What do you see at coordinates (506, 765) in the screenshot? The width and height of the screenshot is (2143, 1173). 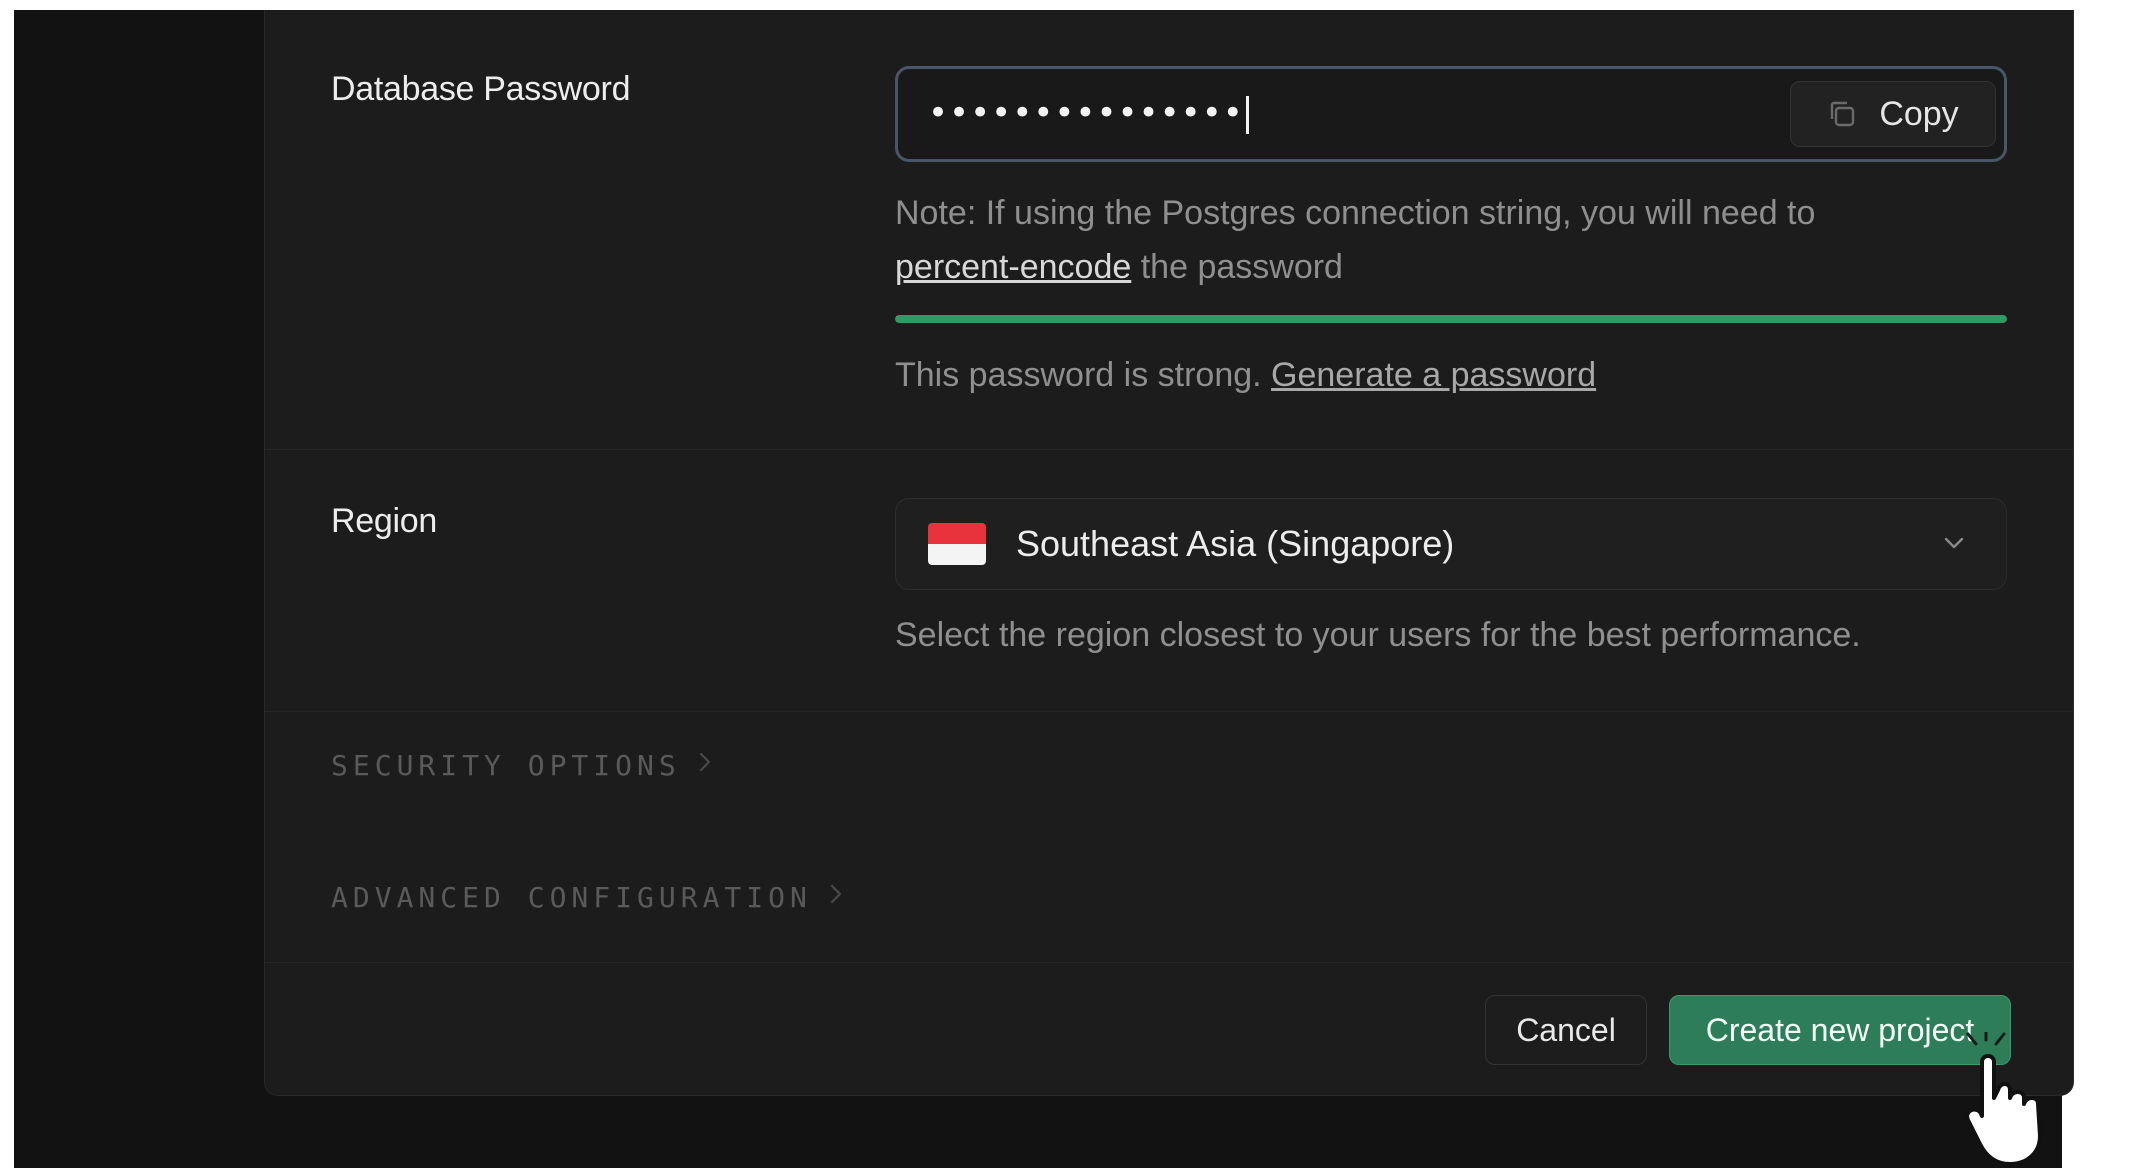 I see `security-options-label: SECURITY OPTIONS` at bounding box center [506, 765].